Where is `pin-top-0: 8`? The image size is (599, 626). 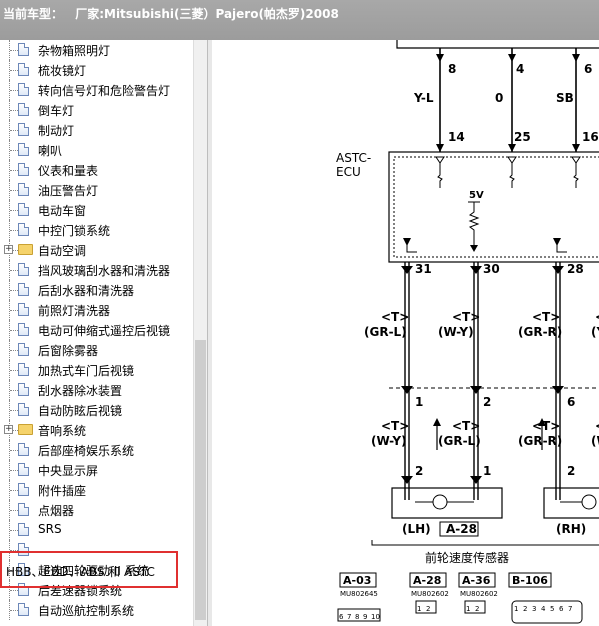
pin-top-0: 8 is located at coordinates (452, 69).